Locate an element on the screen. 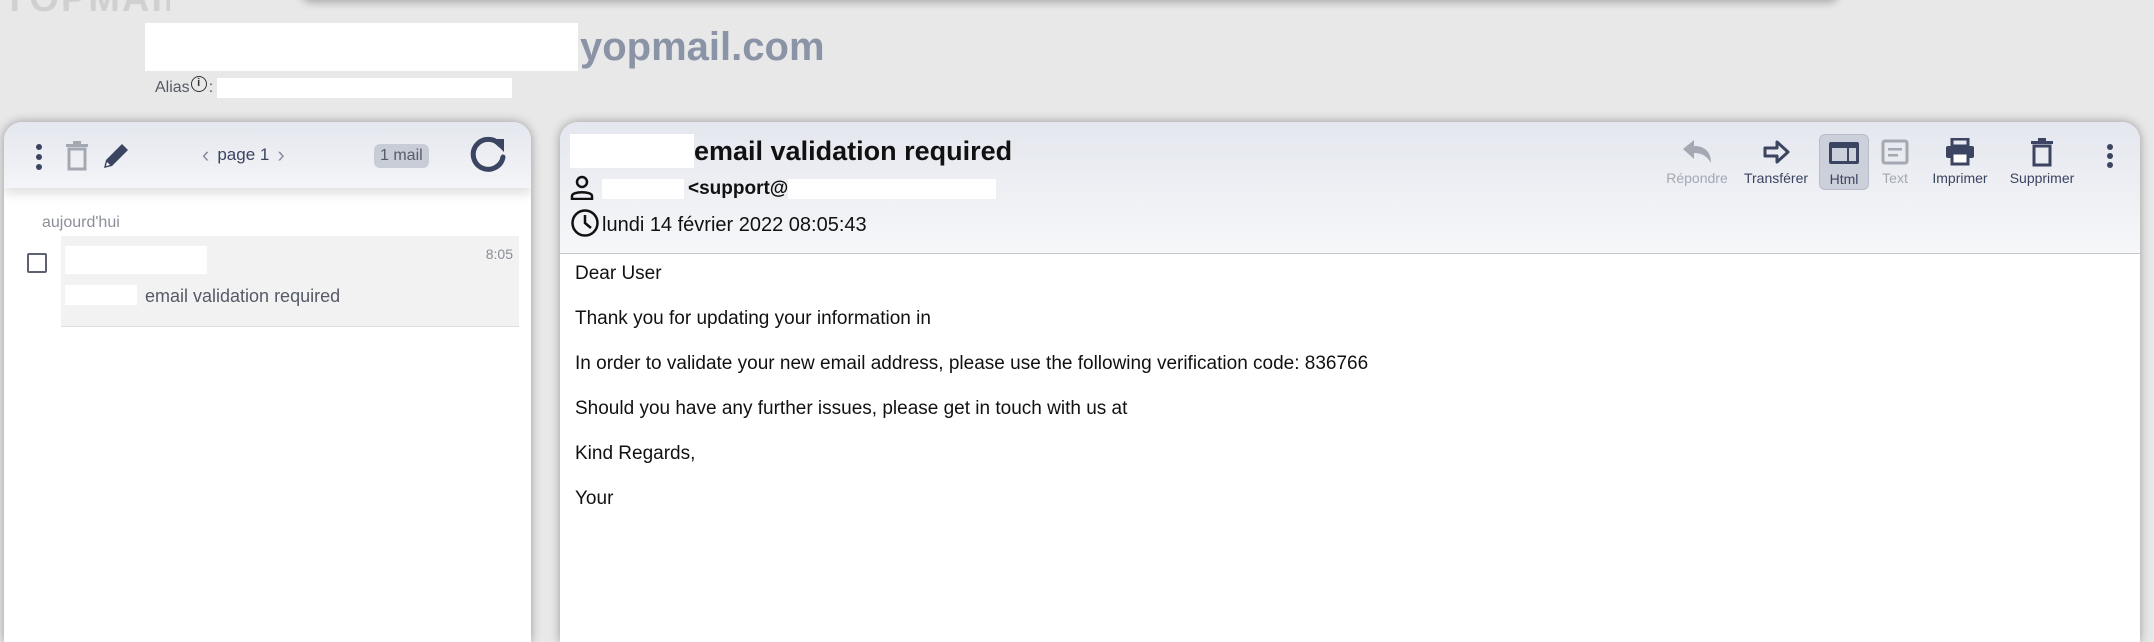  text-view-button: Text is located at coordinates (1895, 166).